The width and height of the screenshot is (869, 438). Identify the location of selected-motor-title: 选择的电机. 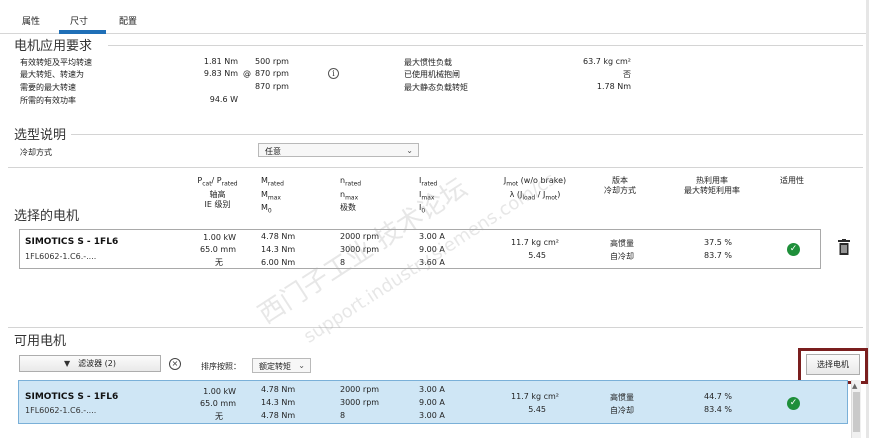
(47, 216).